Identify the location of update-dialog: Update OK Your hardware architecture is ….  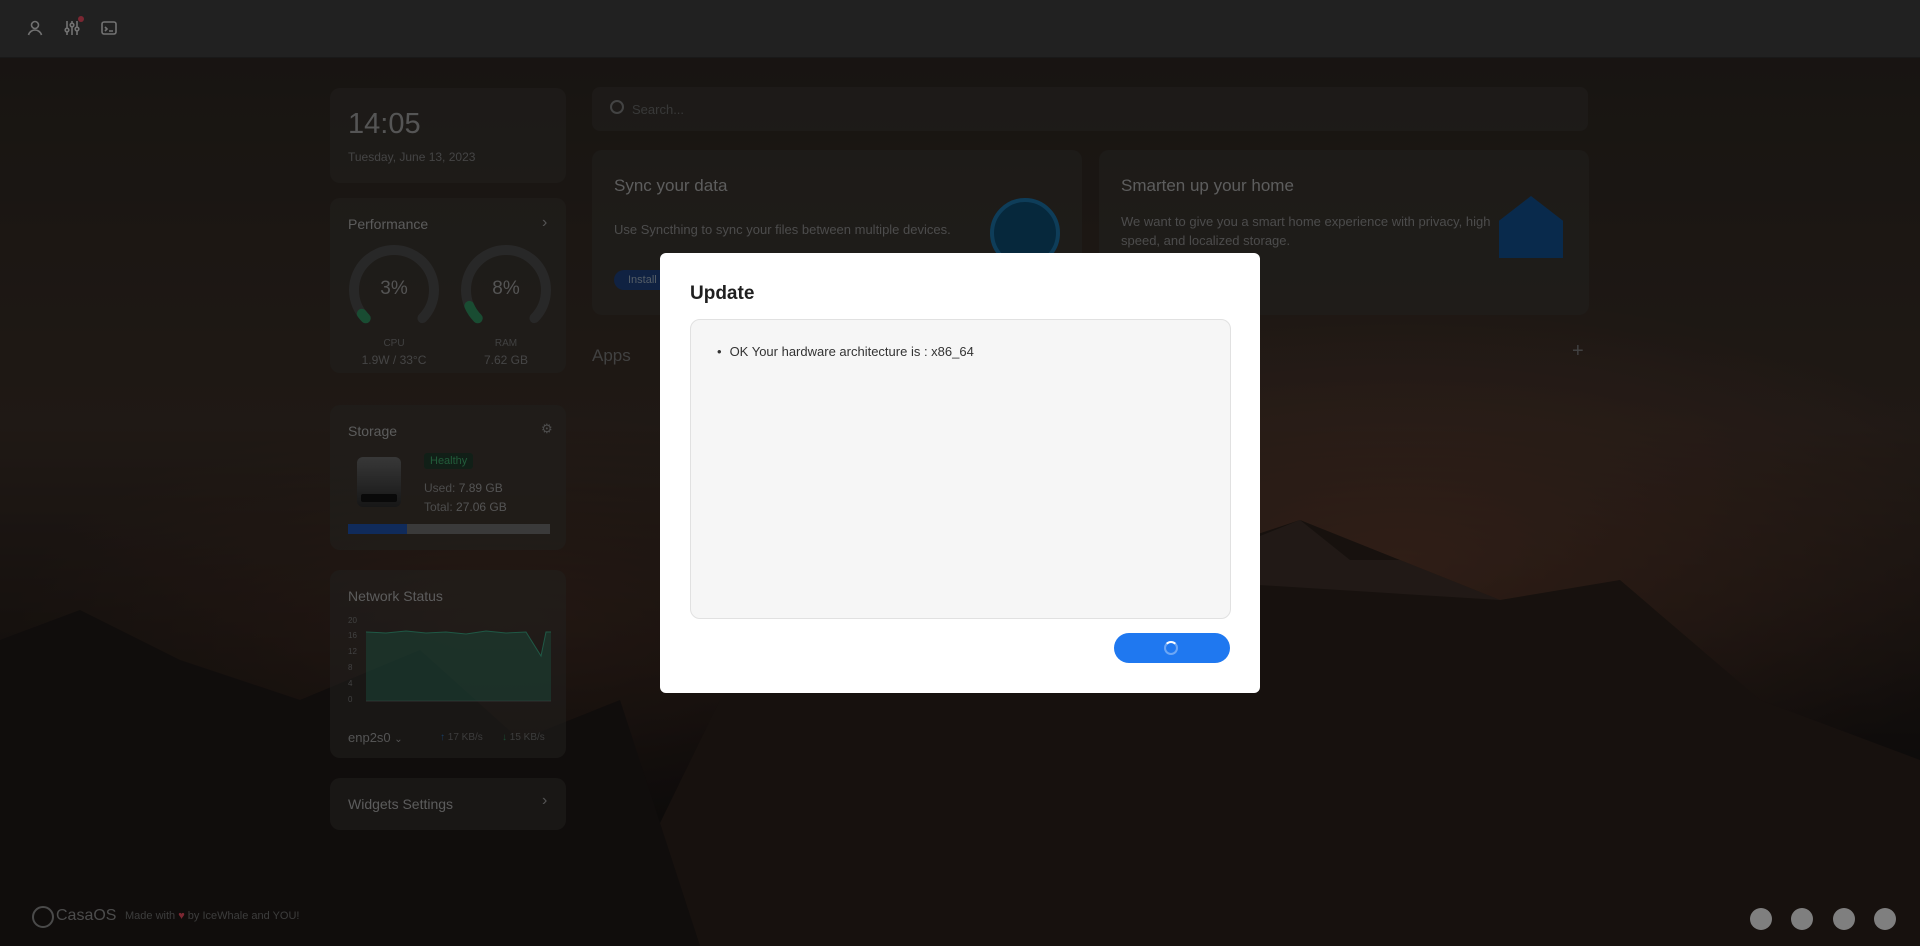
(960, 473).